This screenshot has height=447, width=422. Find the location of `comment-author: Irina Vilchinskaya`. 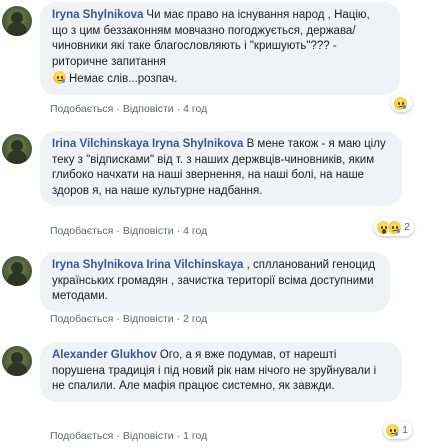

comment-author: Irina Vilchinskaya is located at coordinates (100, 144).